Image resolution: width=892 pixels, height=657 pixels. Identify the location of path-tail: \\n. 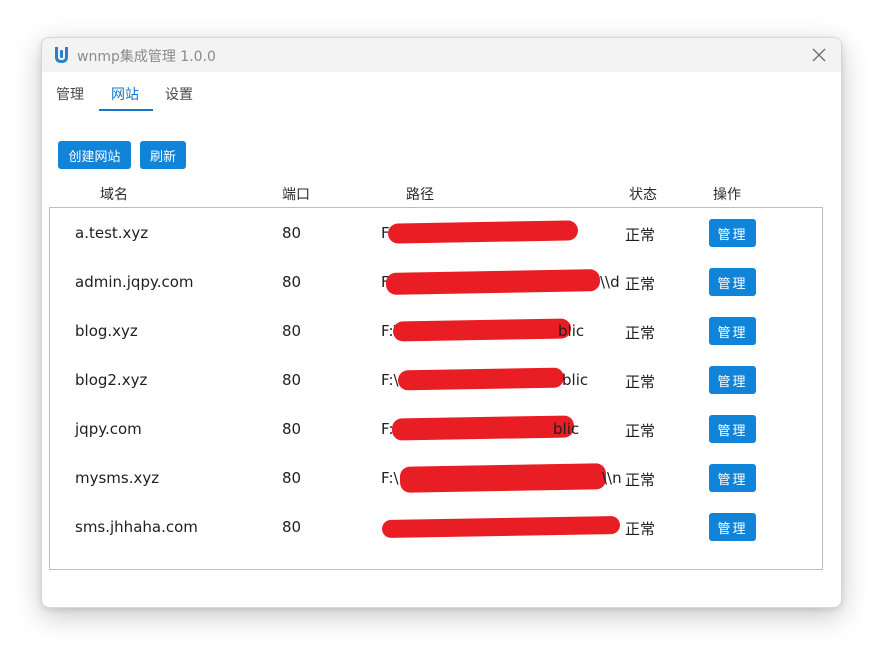
(612, 478).